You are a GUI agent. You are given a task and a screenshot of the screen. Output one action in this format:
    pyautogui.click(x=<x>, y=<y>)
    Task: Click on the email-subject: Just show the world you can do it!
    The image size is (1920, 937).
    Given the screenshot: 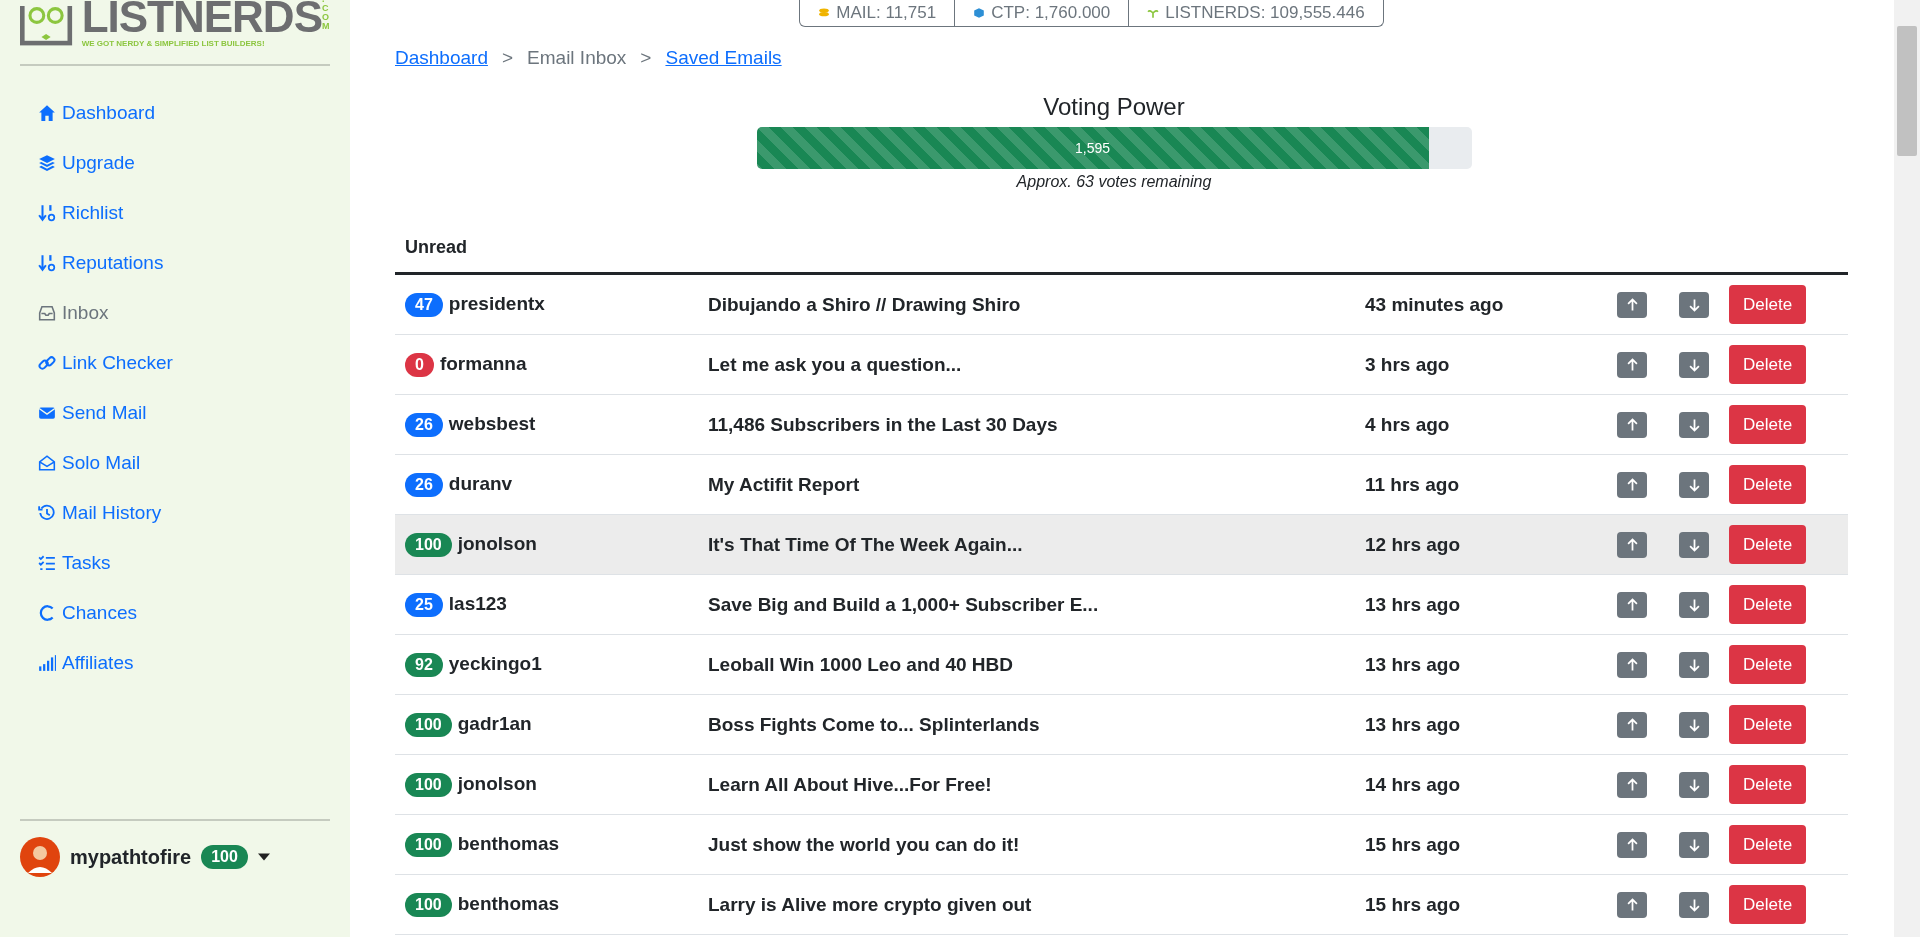 What is the action you would take?
    pyautogui.click(x=864, y=844)
    